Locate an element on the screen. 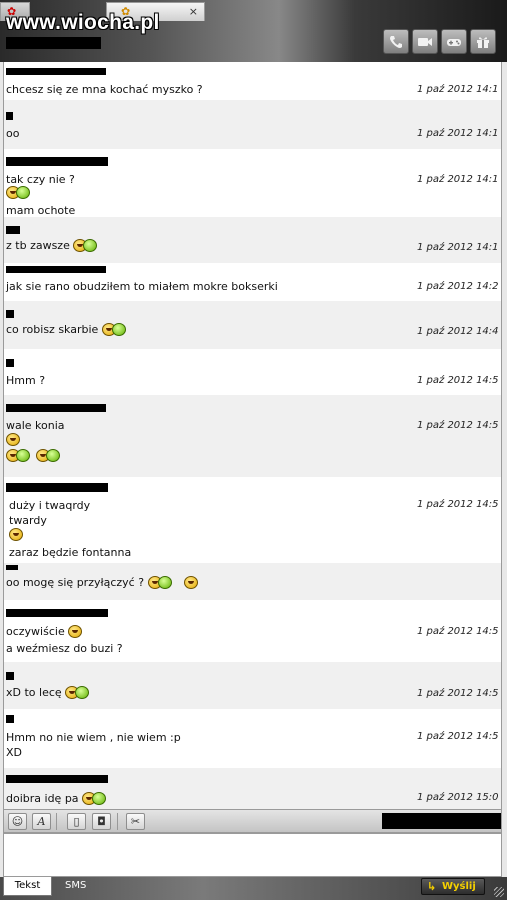 The width and height of the screenshot is (507, 900). message-text-line: mam ochote is located at coordinates (41, 210).